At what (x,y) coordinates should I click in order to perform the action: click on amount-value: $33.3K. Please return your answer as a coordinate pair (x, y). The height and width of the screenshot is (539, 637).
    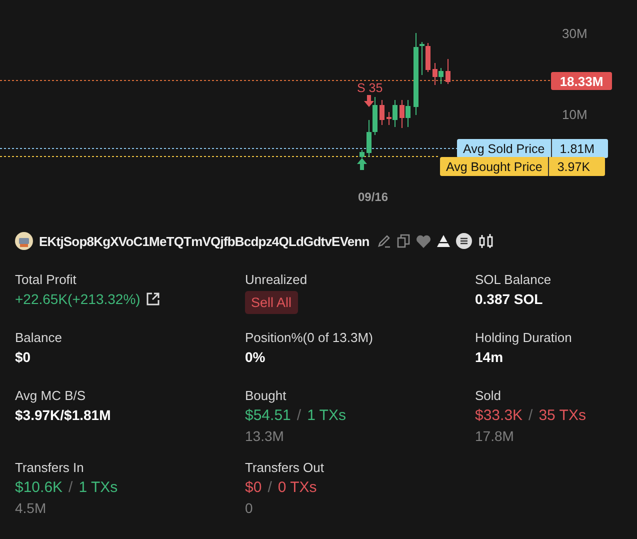
    Looking at the image, I should click on (499, 415).